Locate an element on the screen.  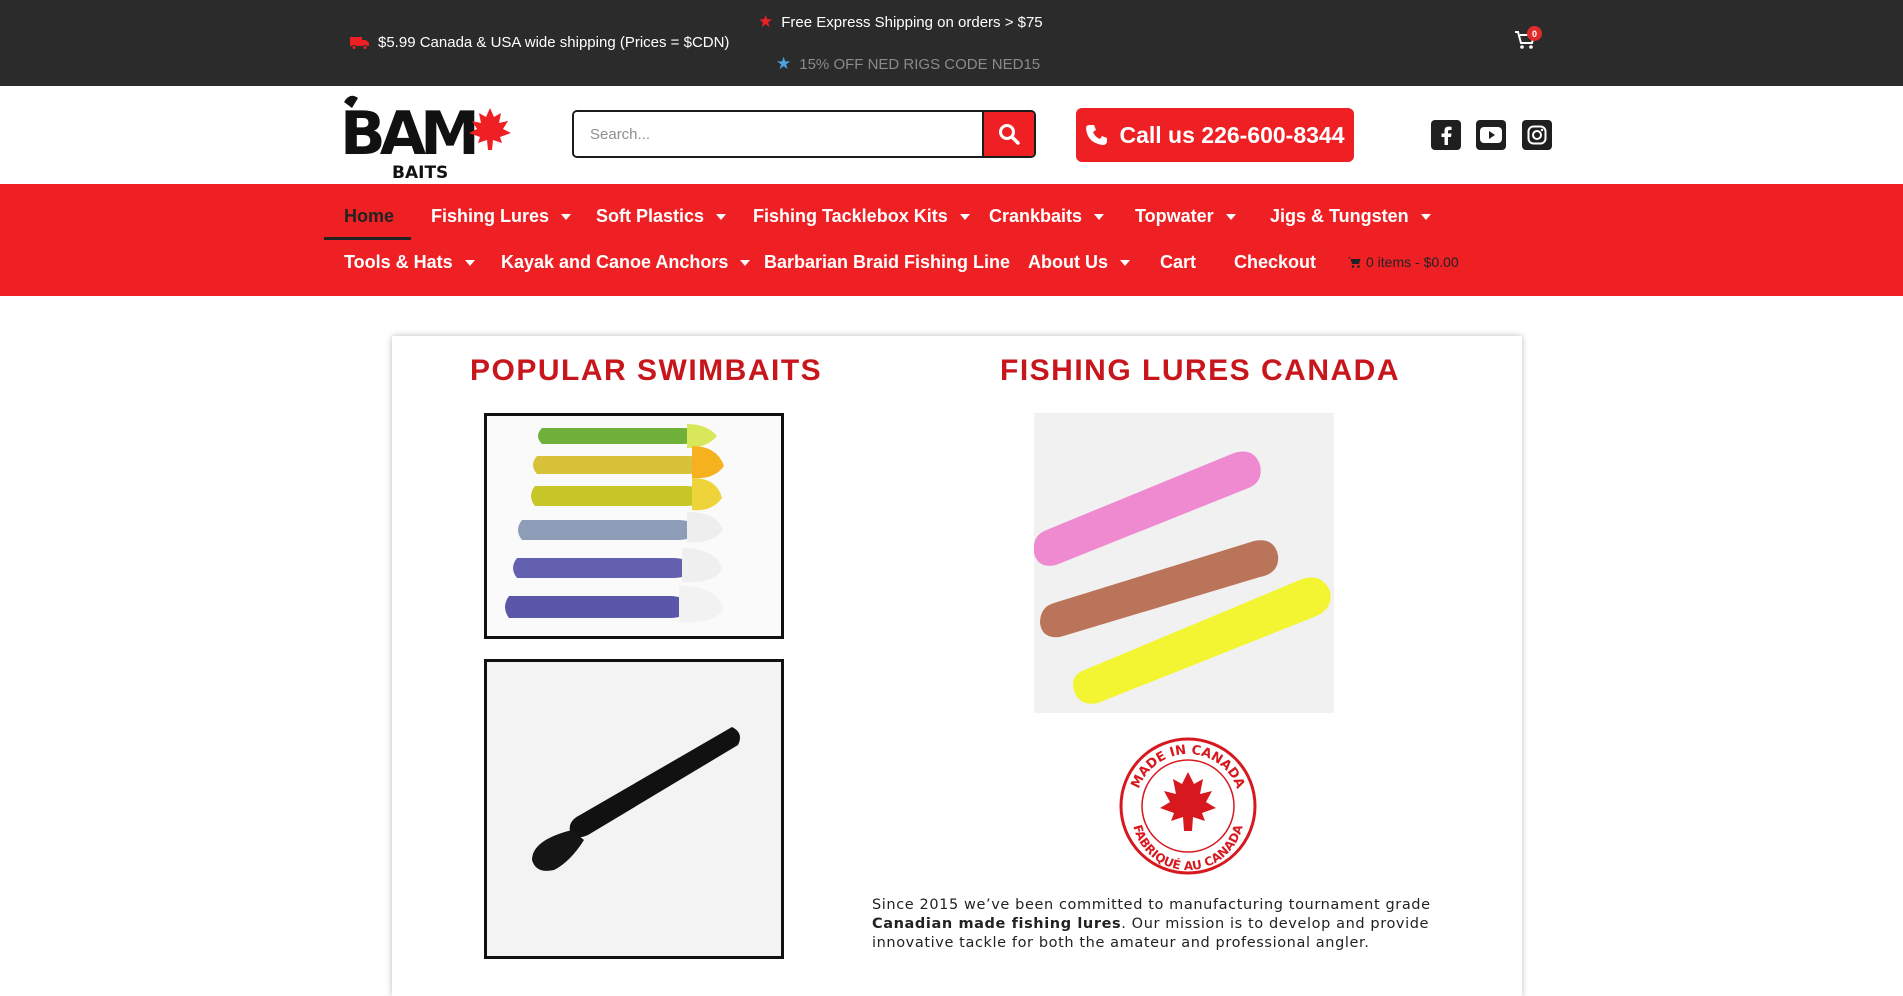
bam-baits-logo: BAM BAITS is located at coordinates (430, 136).